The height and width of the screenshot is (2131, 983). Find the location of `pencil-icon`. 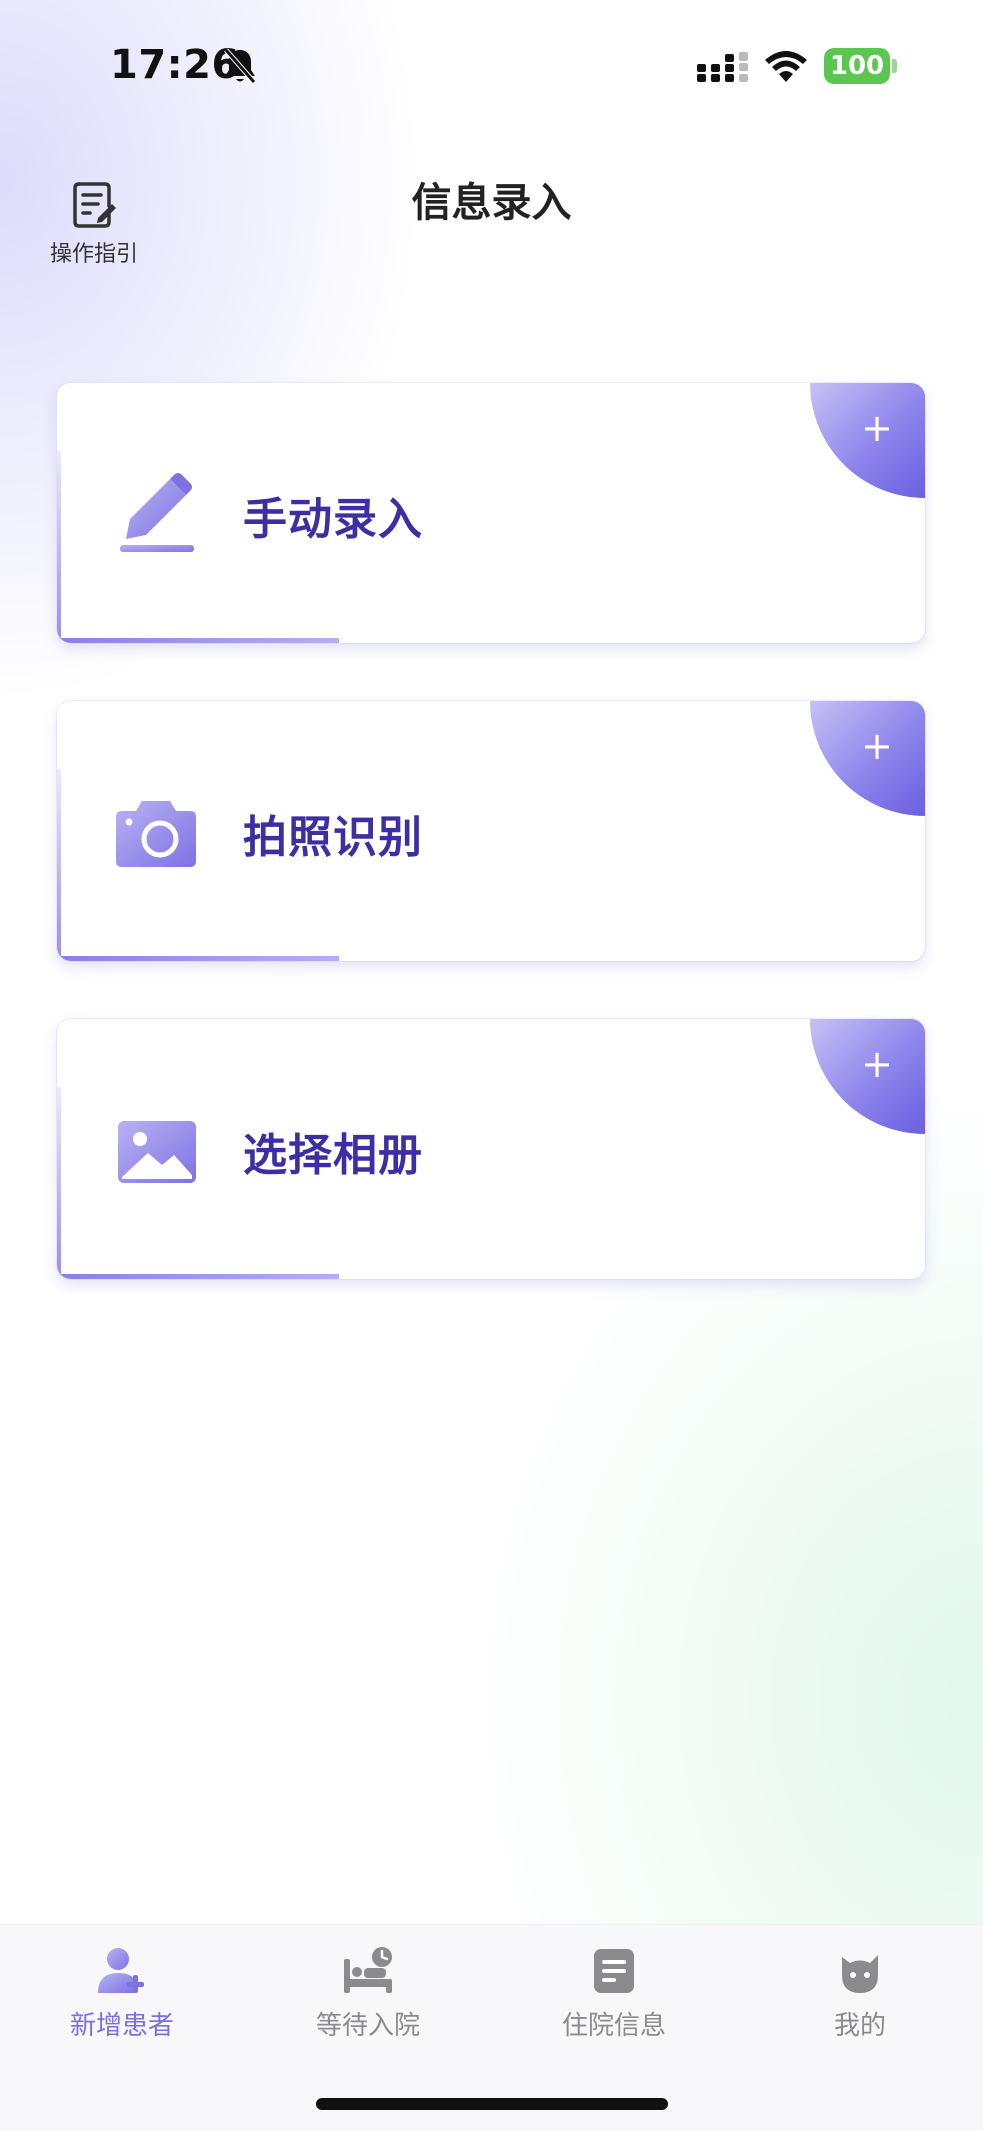

pencil-icon is located at coordinates (157, 512).